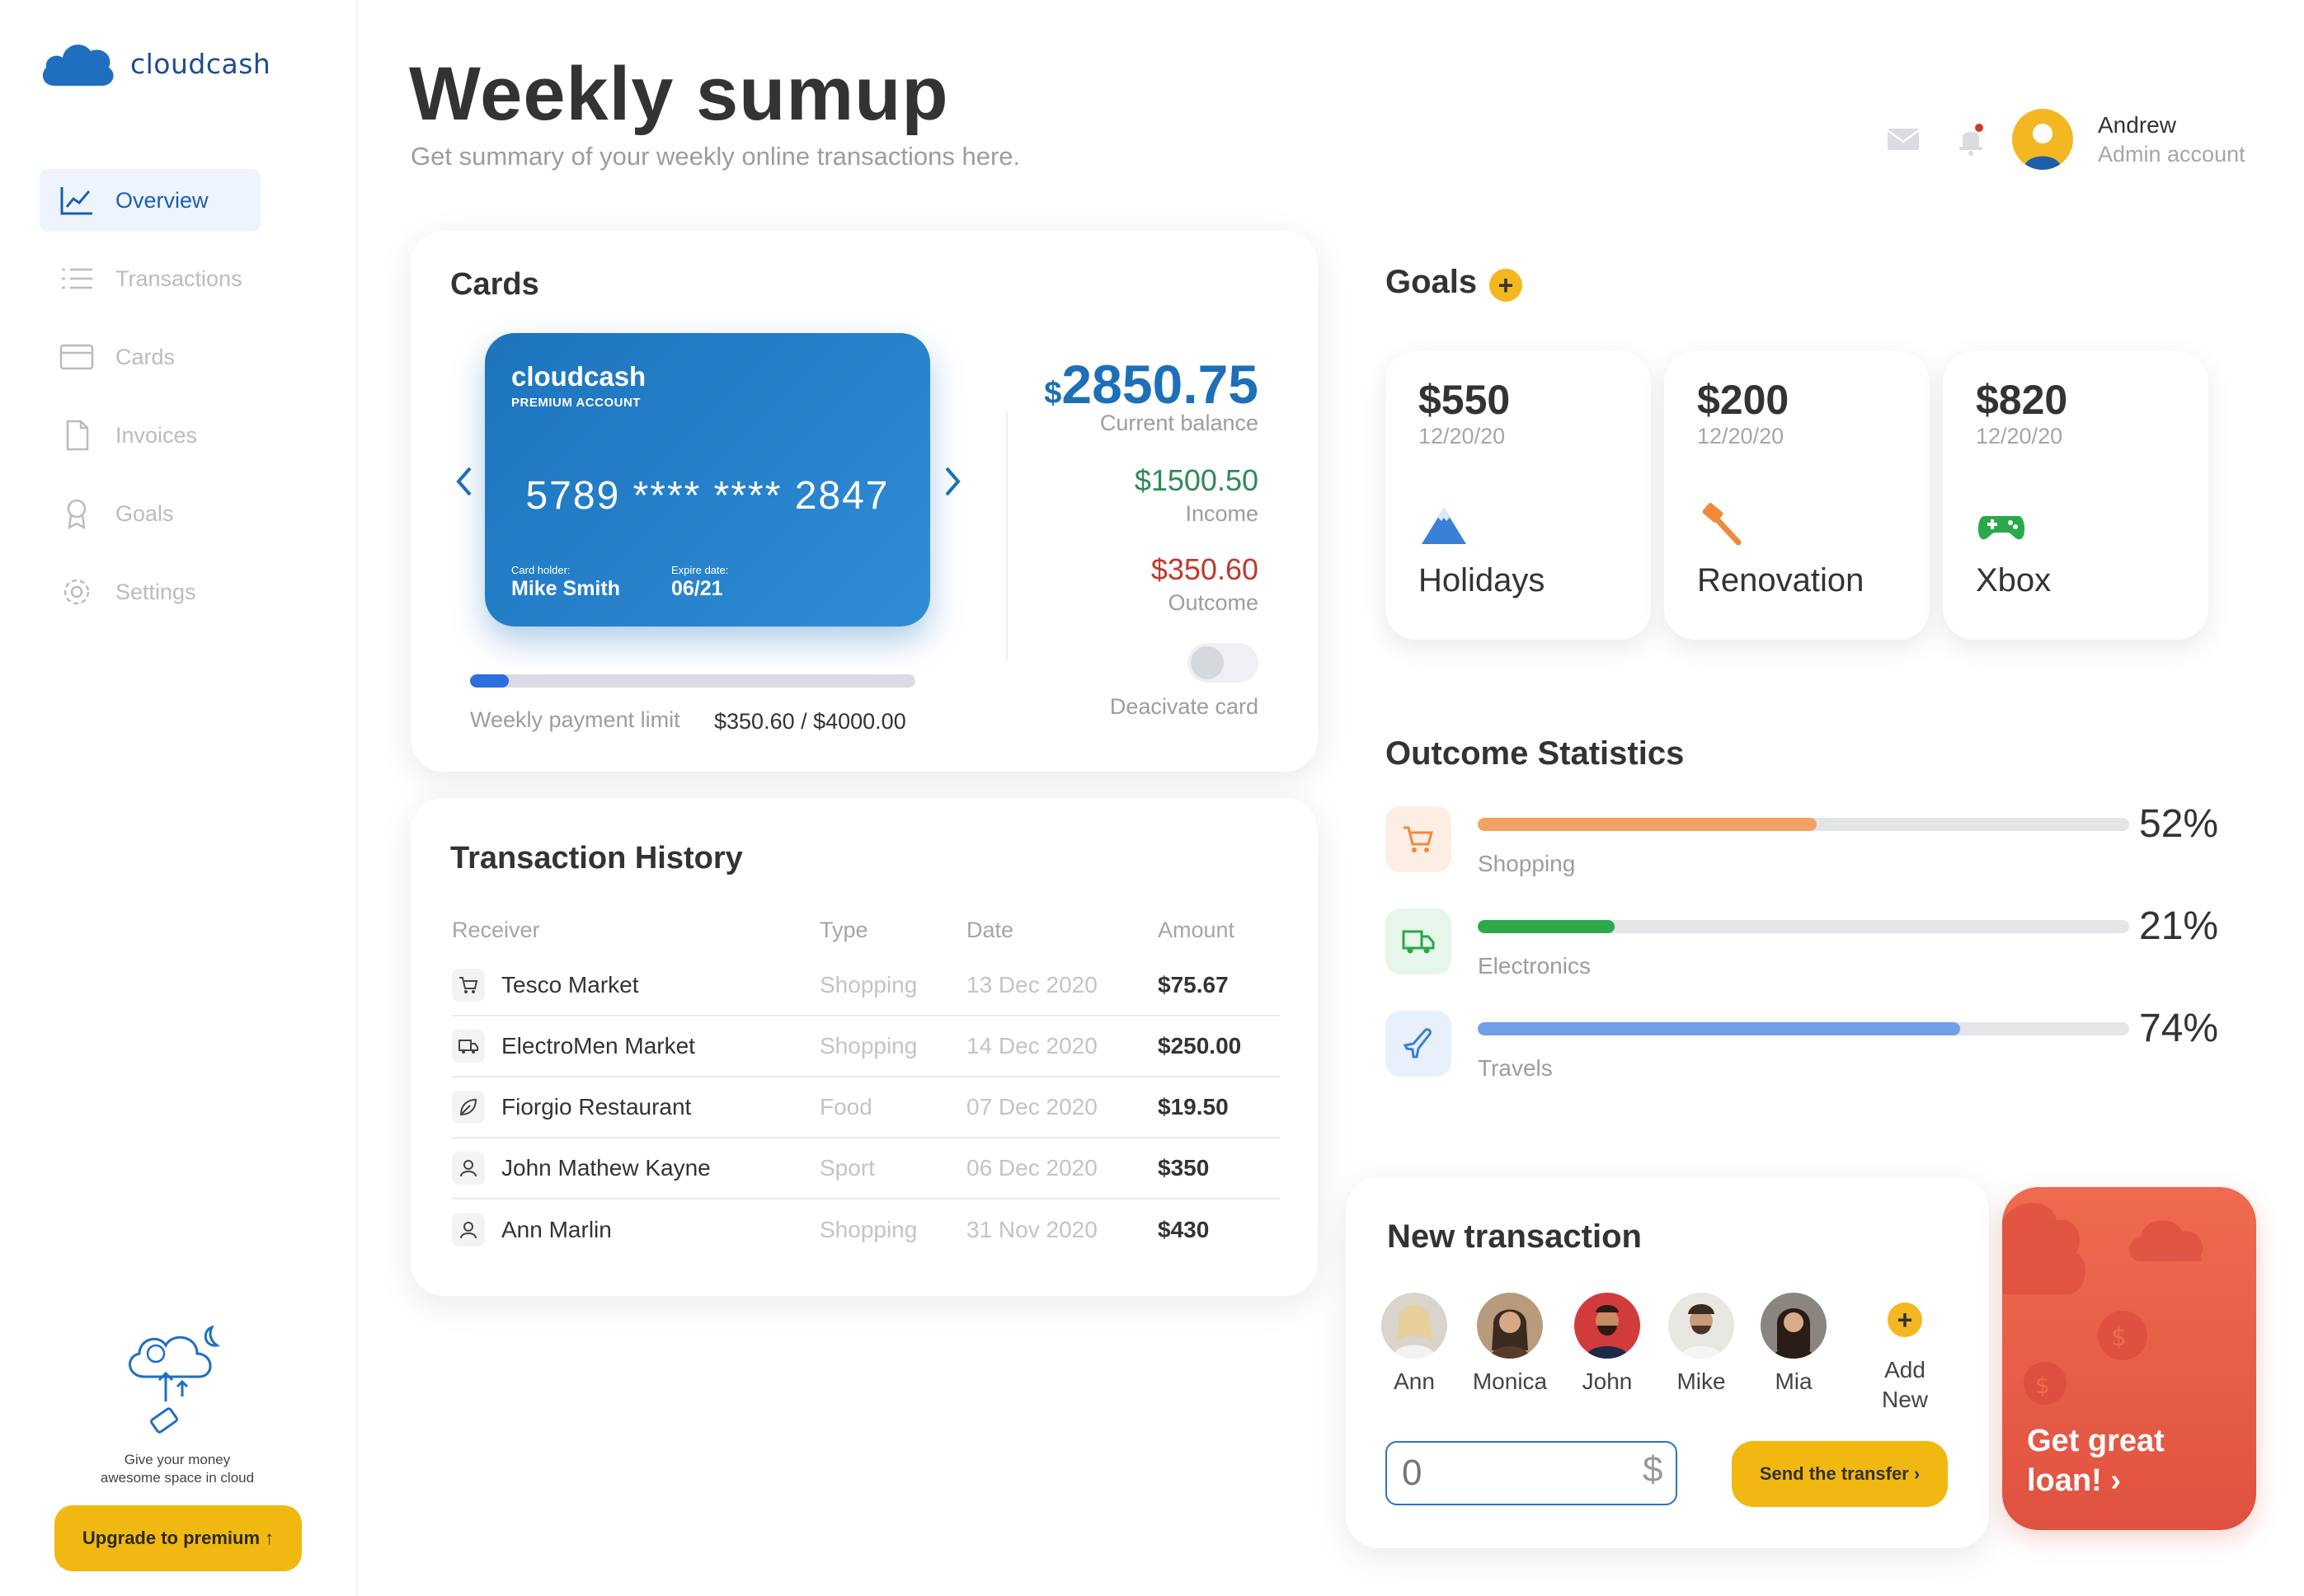  I want to click on stat-bar-electronics, so click(1804, 926).